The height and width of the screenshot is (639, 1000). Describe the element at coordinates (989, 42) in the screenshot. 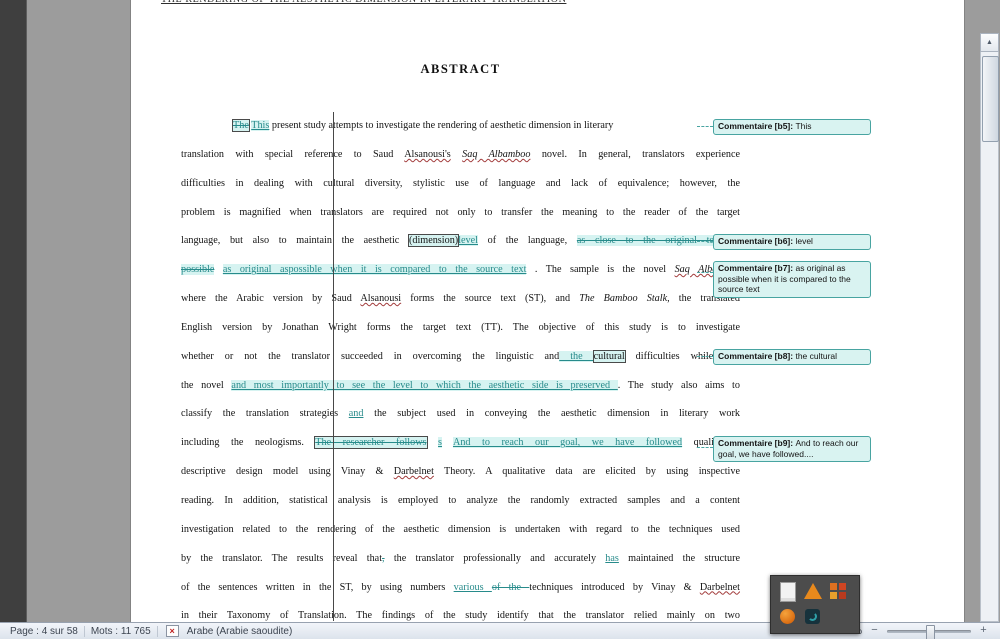

I see `scroll-up-icon: ▲` at that location.